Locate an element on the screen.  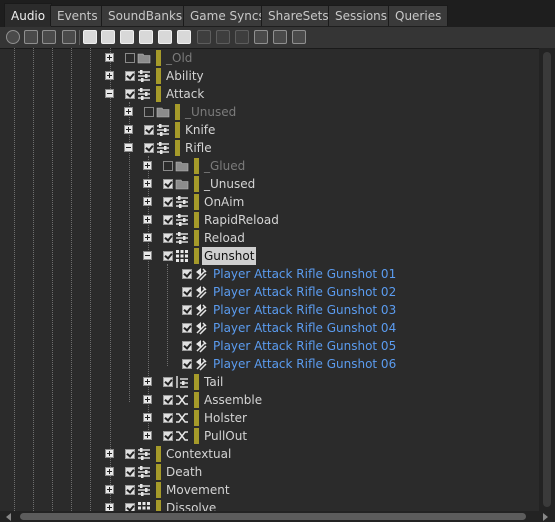
tree-item-label: Assemble is located at coordinates (233, 400).